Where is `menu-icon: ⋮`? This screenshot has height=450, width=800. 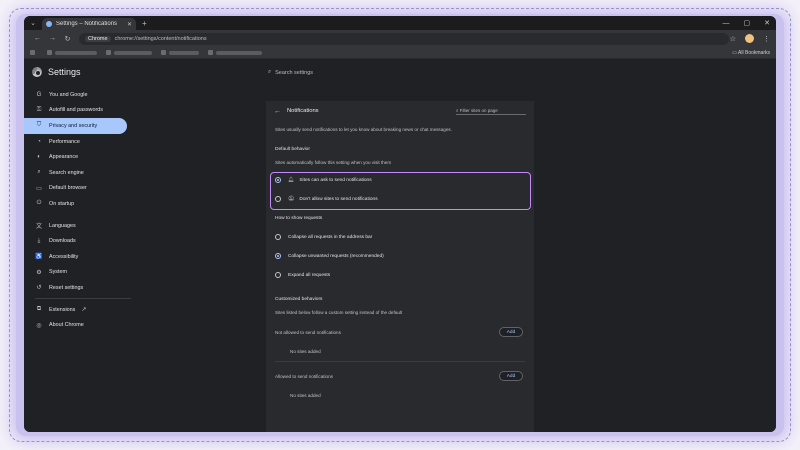
menu-icon: ⋮ is located at coordinates (766, 39).